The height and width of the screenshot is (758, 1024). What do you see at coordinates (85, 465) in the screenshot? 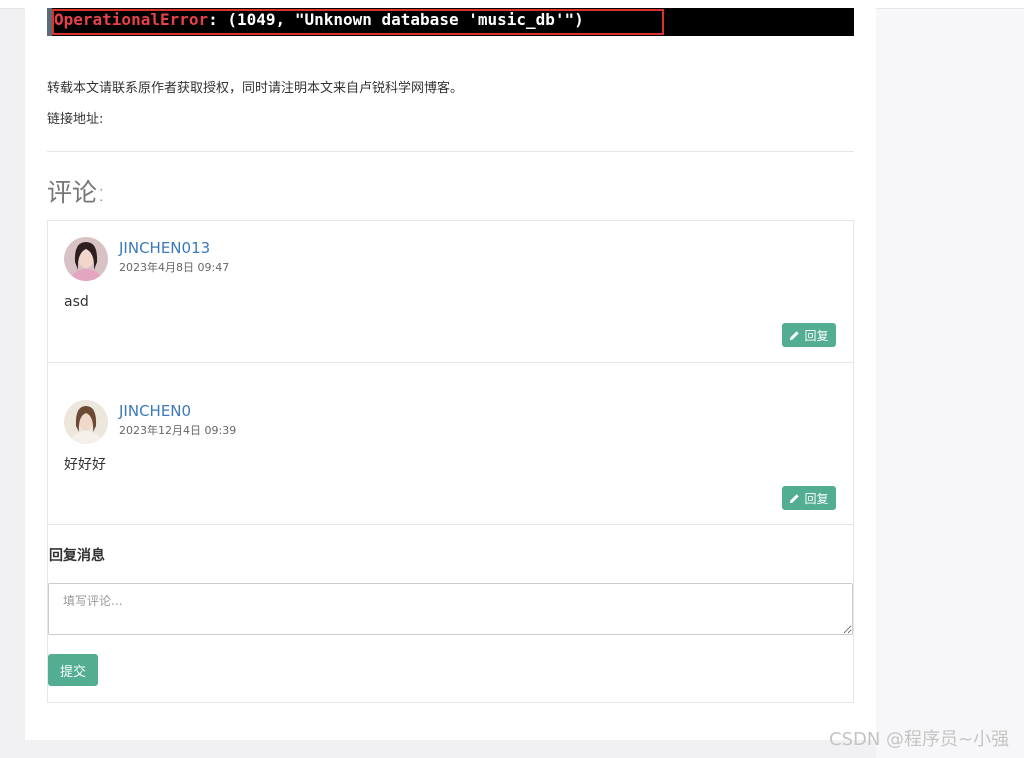
I see `comment-text: 好好好` at bounding box center [85, 465].